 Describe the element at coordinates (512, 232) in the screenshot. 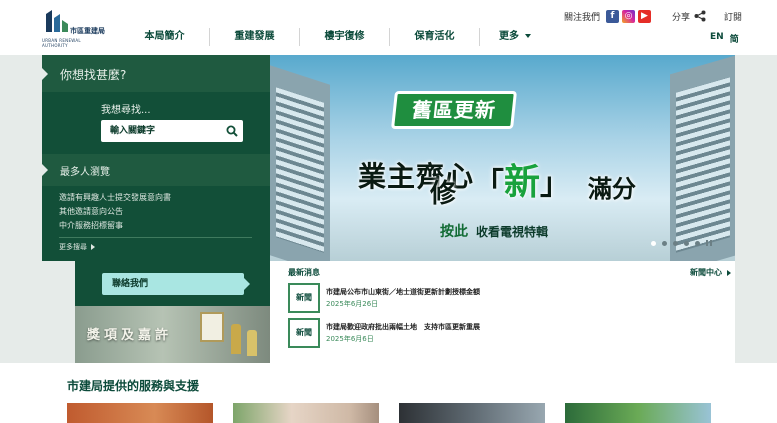

I see `cta-text: 收看電視特輯` at that location.